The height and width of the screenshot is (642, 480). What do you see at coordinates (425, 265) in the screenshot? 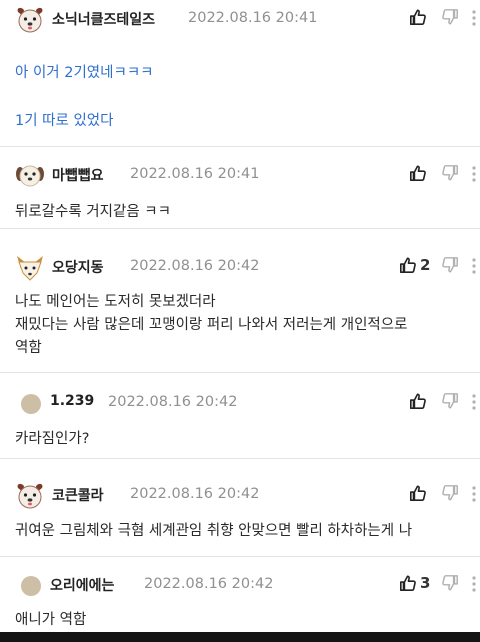
I see `like-count: 2` at bounding box center [425, 265].